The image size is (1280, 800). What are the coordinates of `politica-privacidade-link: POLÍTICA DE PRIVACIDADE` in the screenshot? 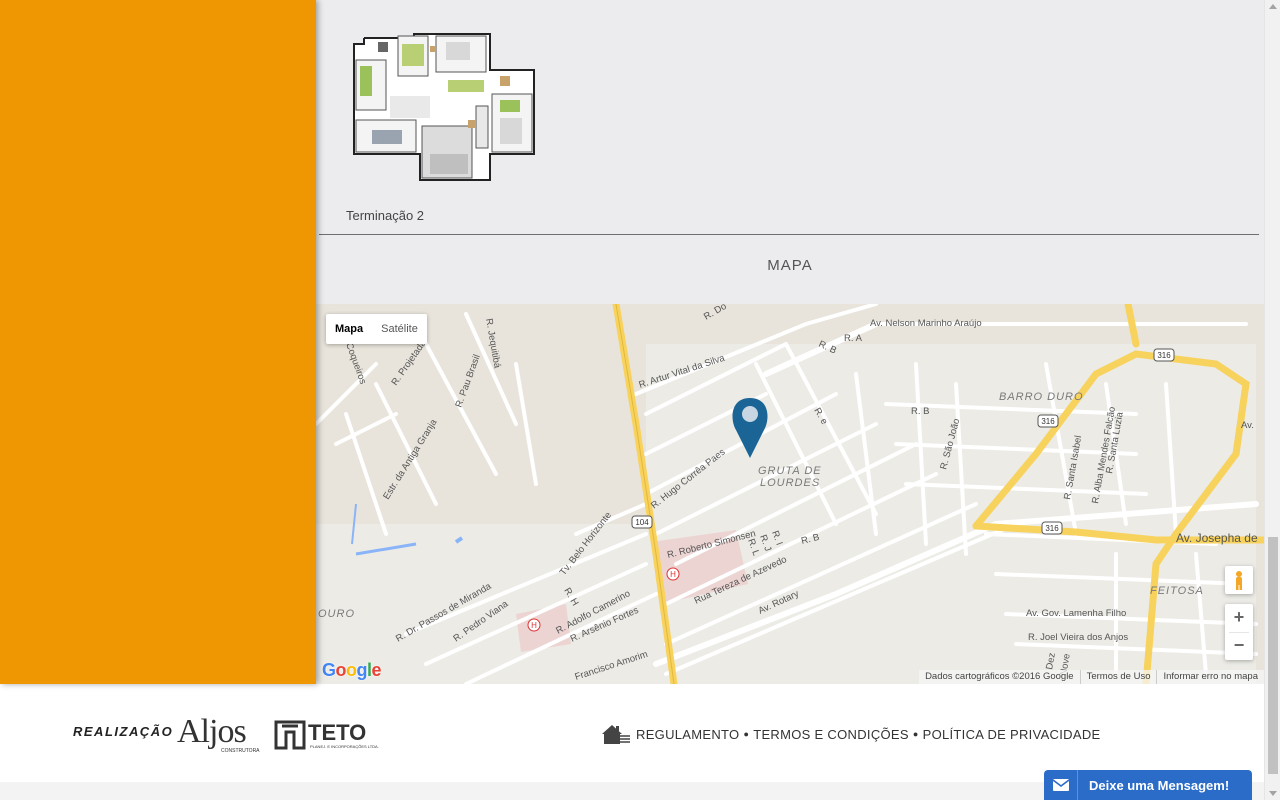 It's located at (1012, 734).